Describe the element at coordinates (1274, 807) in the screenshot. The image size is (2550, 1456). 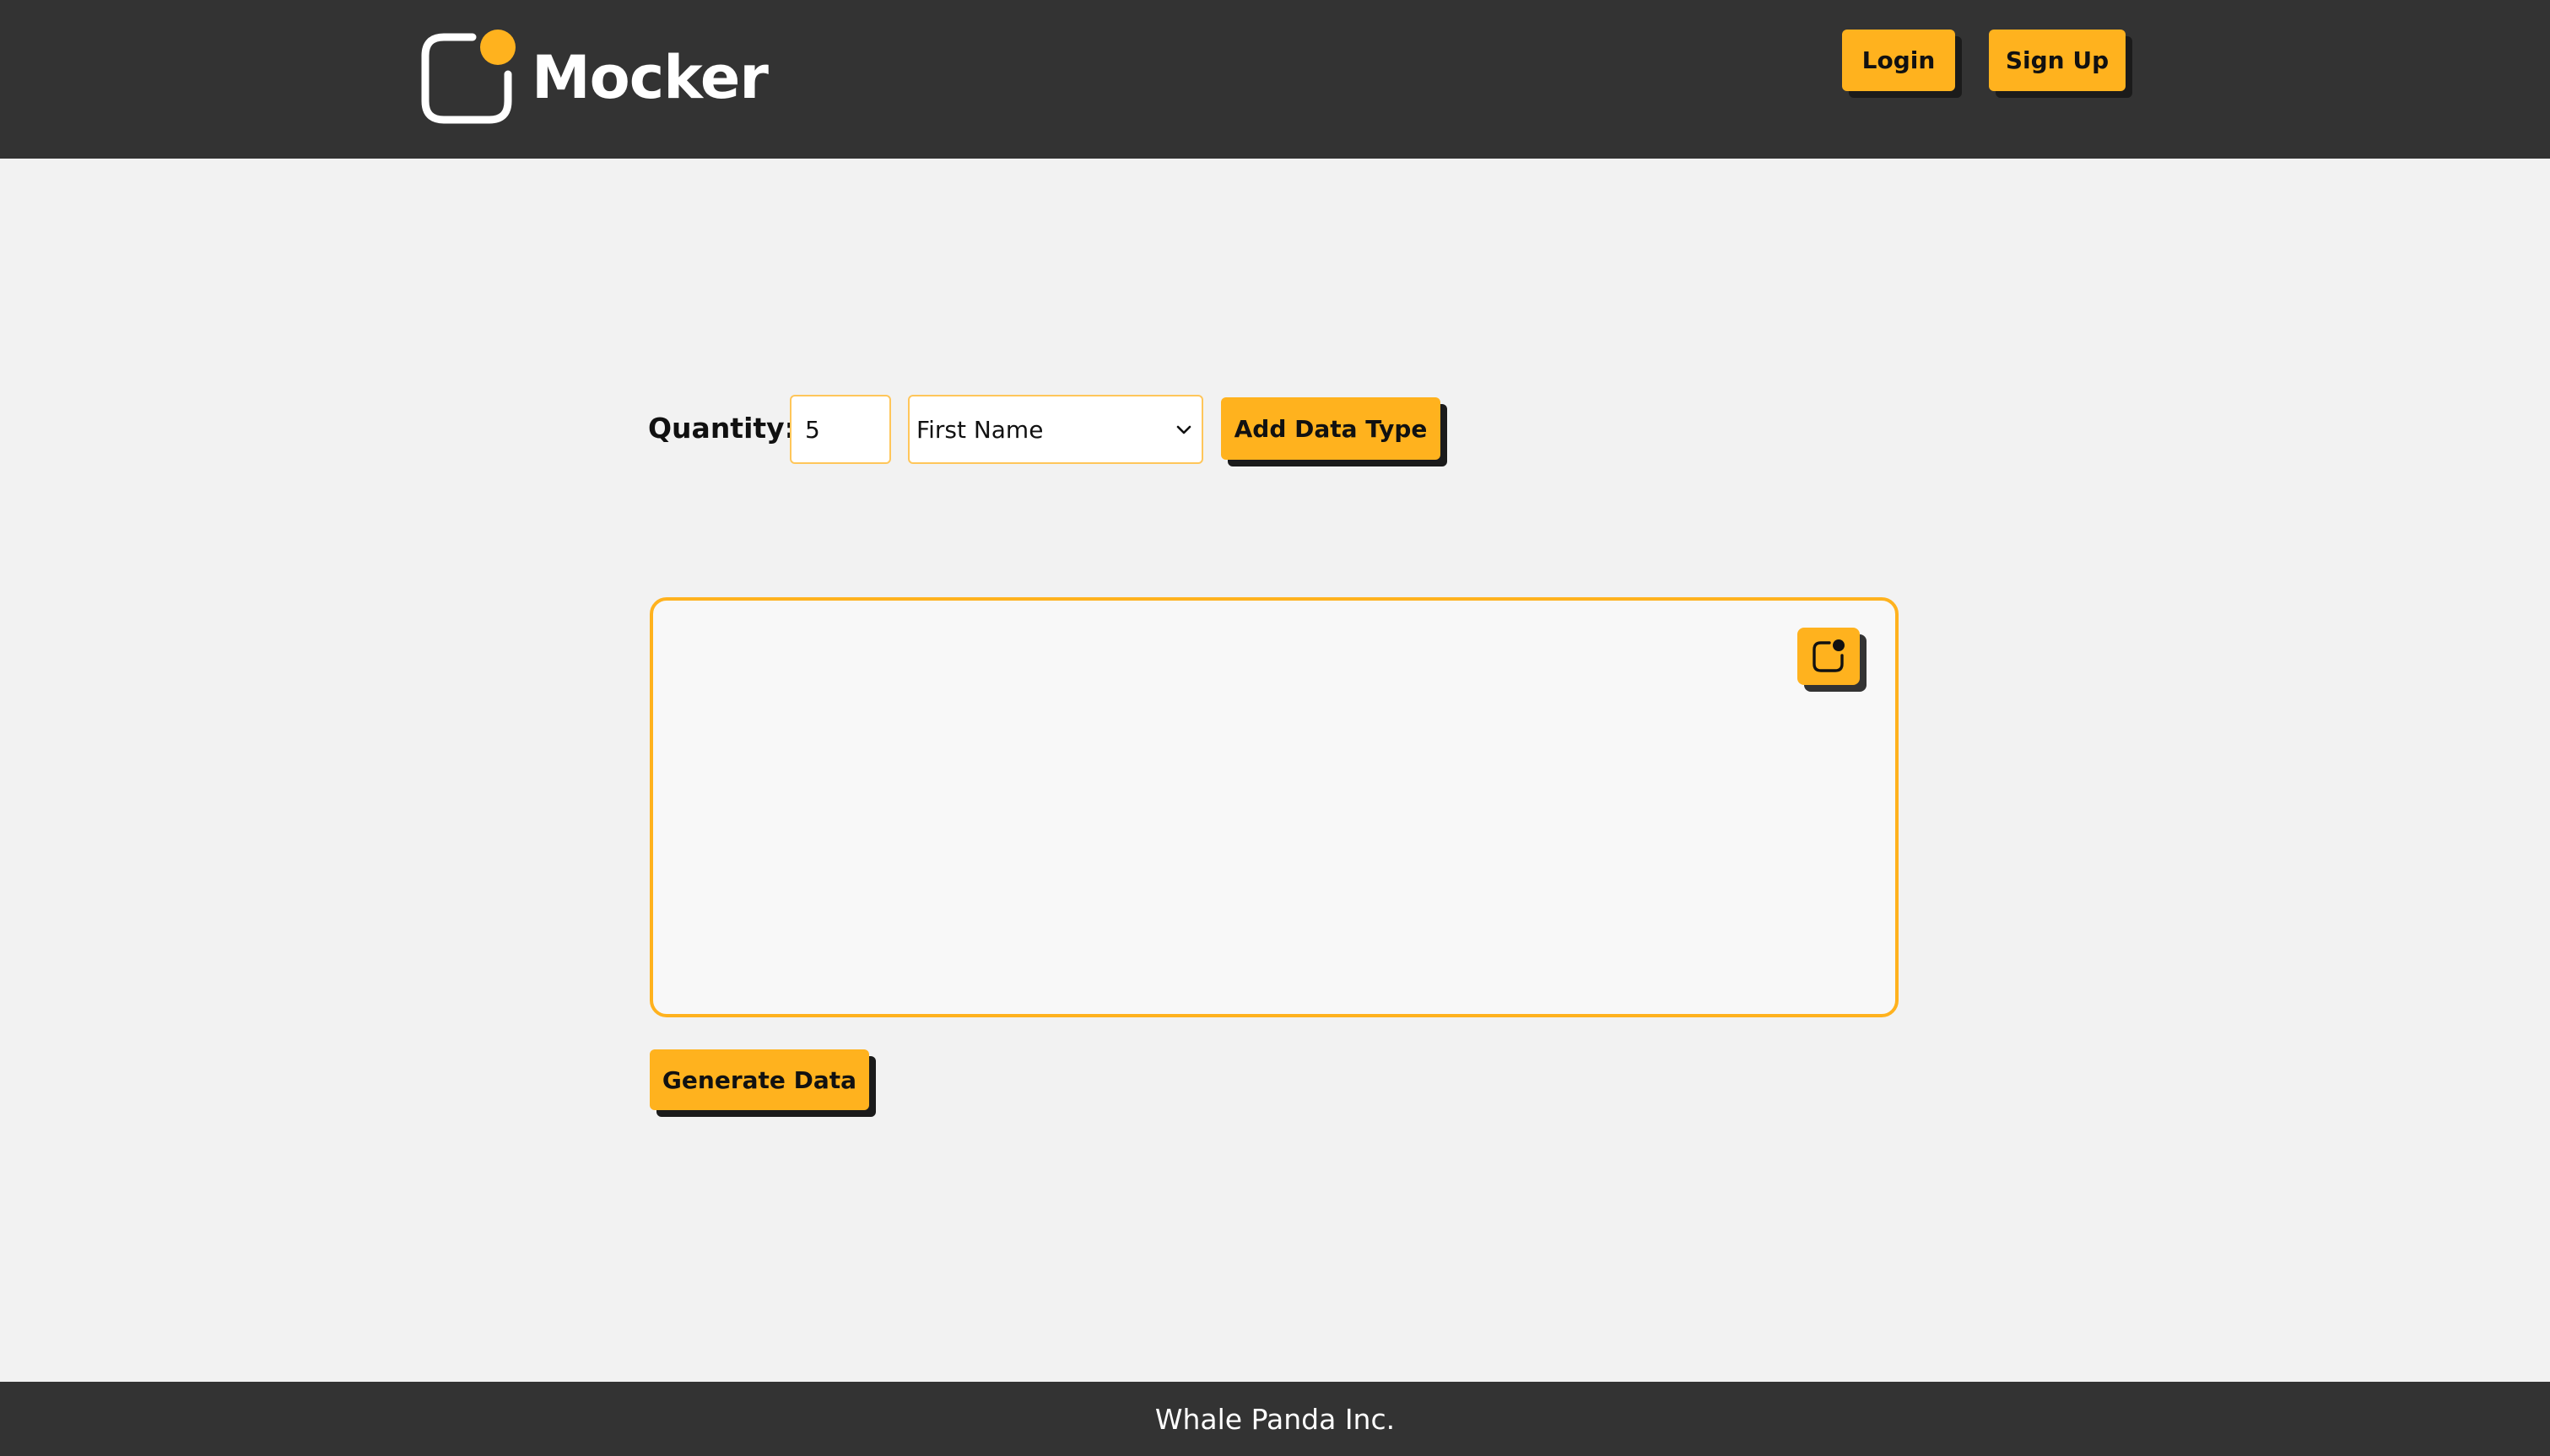
I see `generated-data-output` at that location.